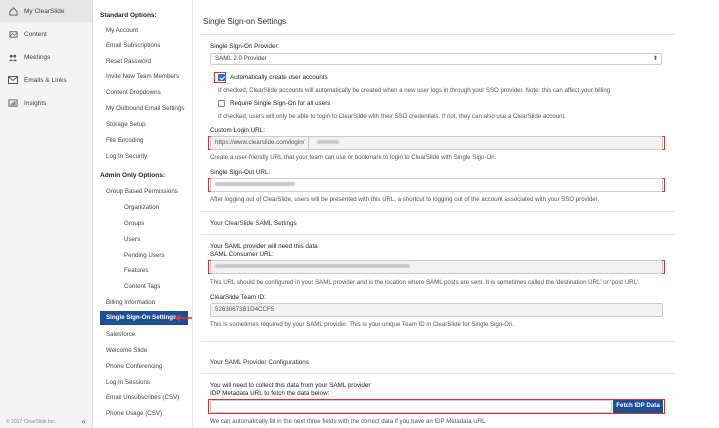 This screenshot has width=719, height=428. Describe the element at coordinates (144, 255) in the screenshot. I see `sidebar-item-pending-users: Pending Users` at that location.